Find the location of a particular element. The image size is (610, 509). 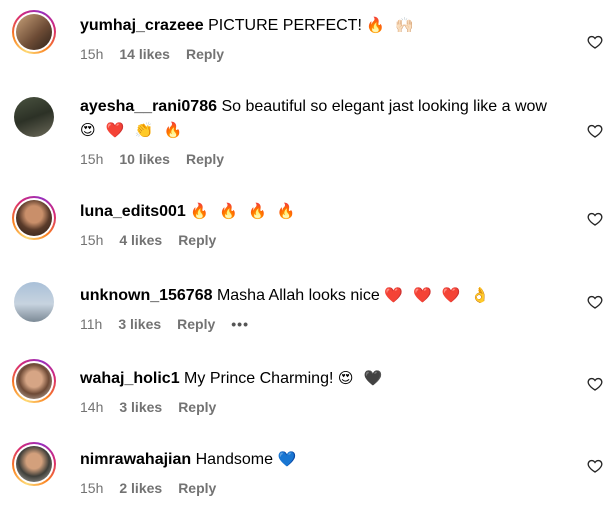

comment-text: PICTURE PERFECT! is located at coordinates (285, 25).